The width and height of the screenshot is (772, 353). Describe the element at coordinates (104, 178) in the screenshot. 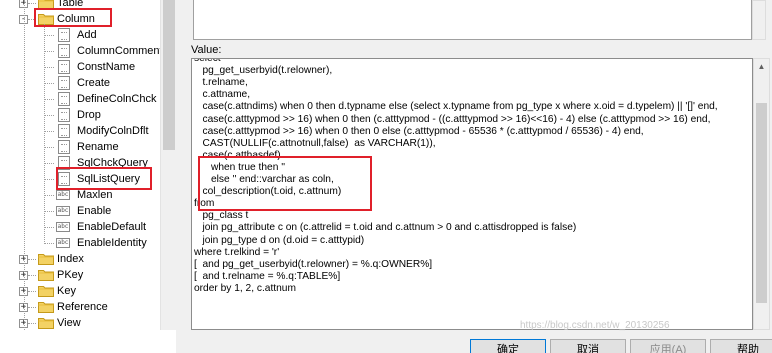

I see `highlight-sqllistquery` at that location.